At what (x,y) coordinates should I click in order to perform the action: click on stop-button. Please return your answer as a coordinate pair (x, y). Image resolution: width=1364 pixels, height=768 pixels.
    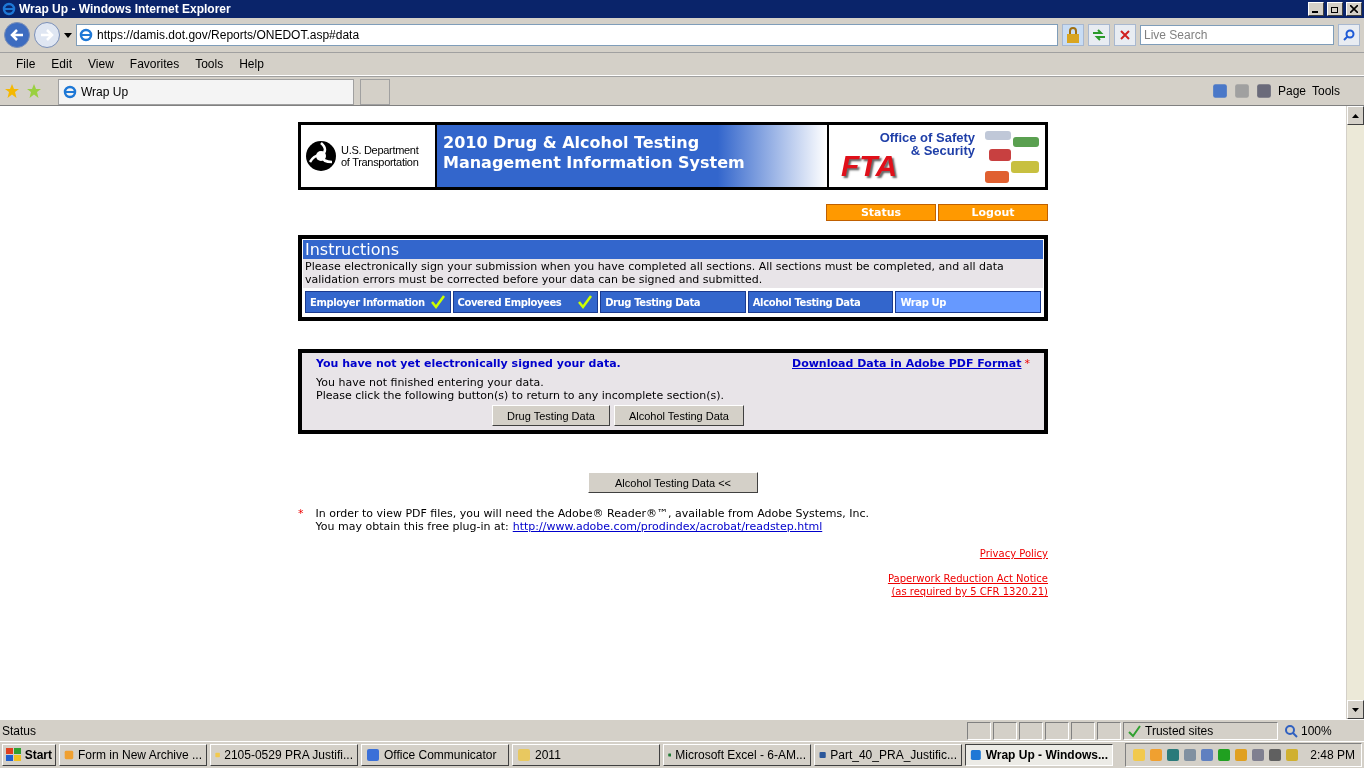
    Looking at the image, I should click on (1125, 35).